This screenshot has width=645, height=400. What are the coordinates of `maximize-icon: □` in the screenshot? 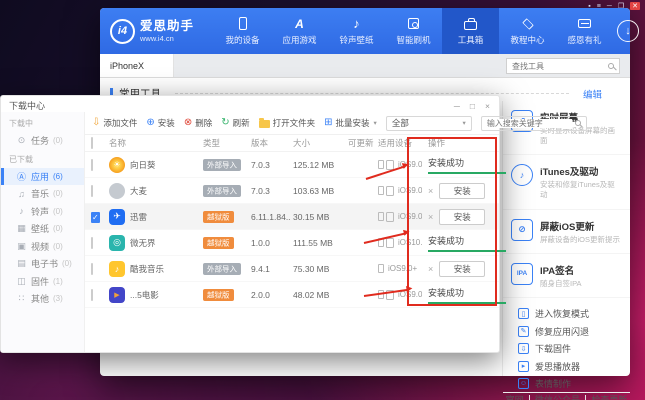 It's located at (472, 106).